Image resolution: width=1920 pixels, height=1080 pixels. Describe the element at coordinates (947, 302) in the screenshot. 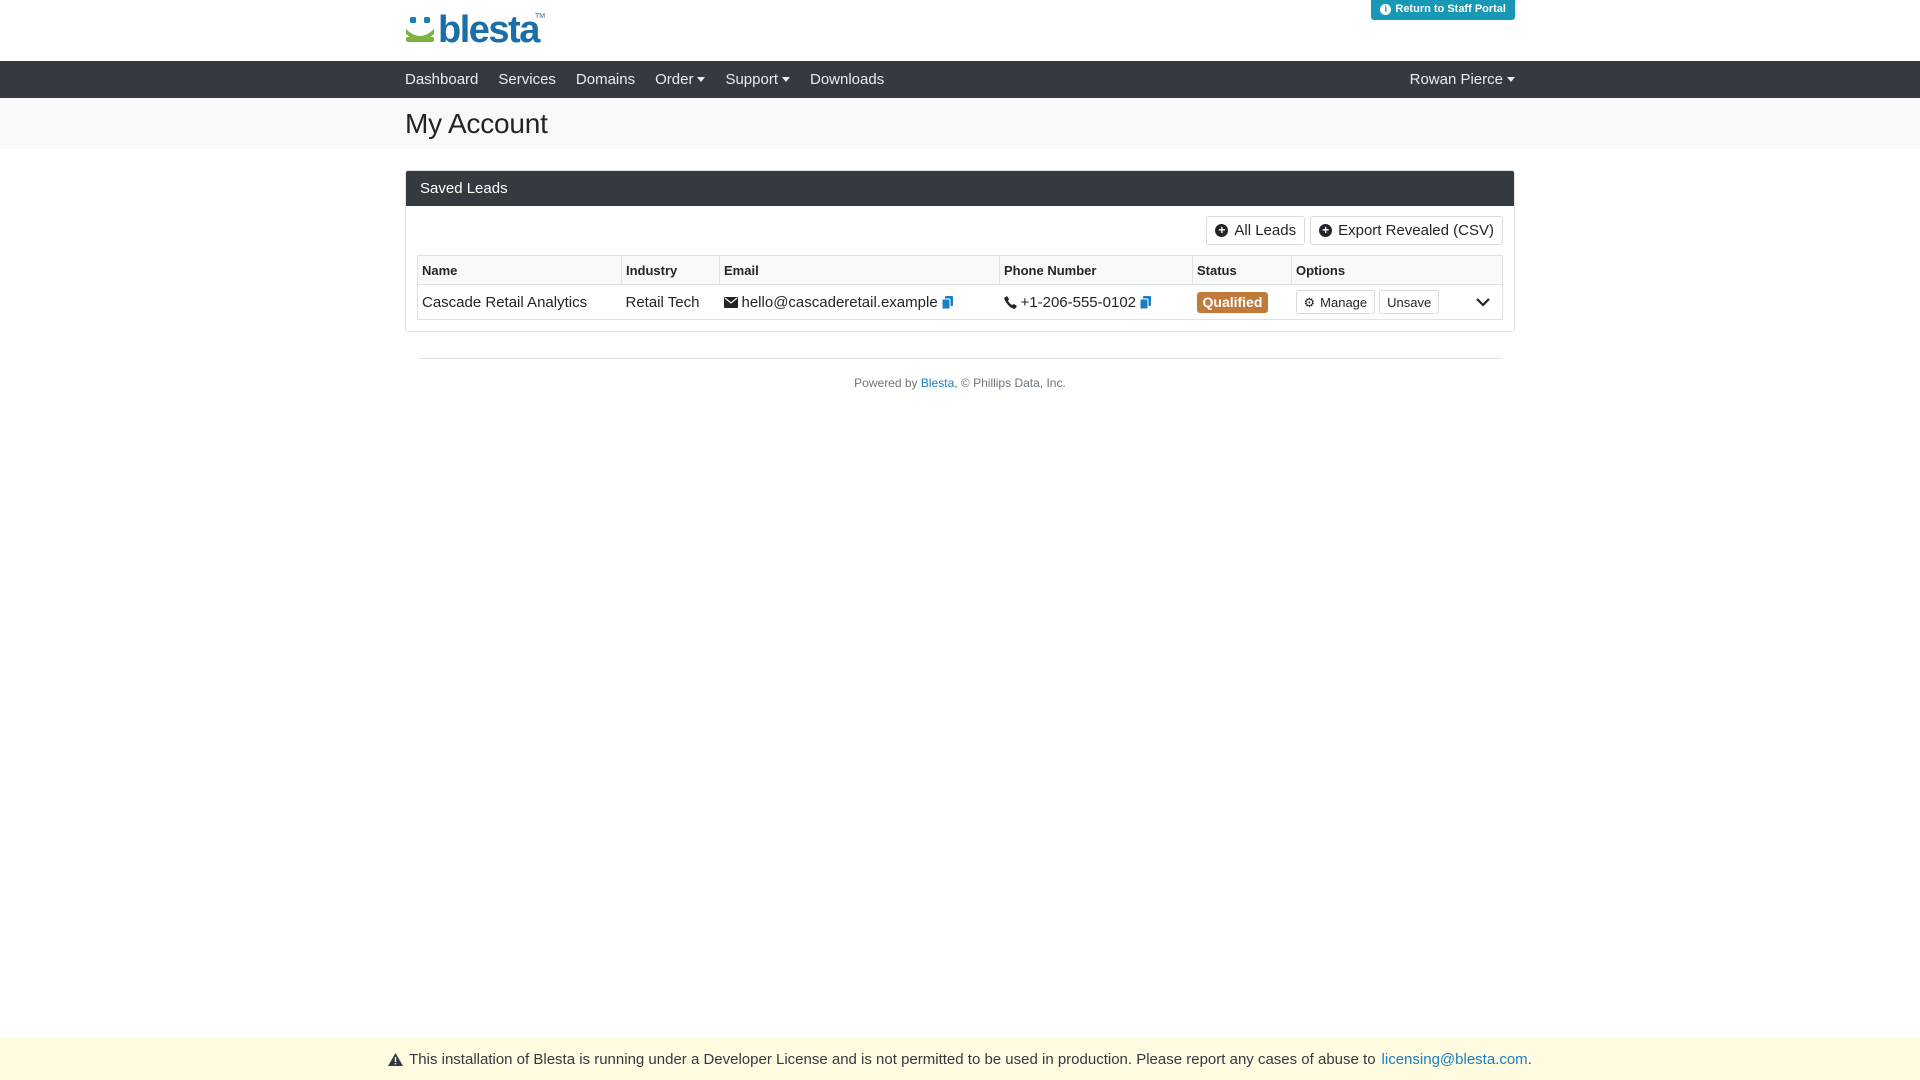

I see `copy-email-icon` at that location.